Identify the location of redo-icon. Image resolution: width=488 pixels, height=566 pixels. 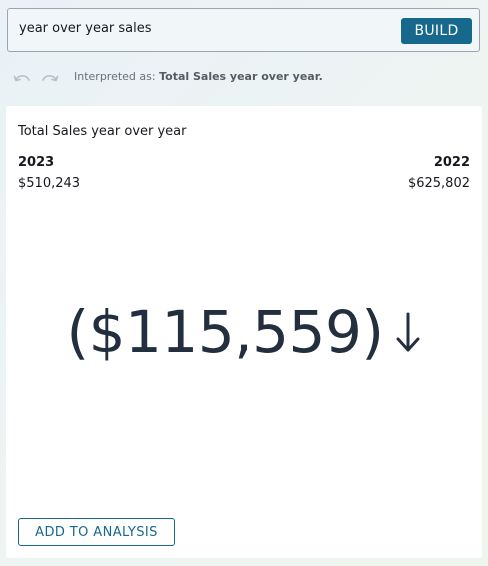
(50, 79).